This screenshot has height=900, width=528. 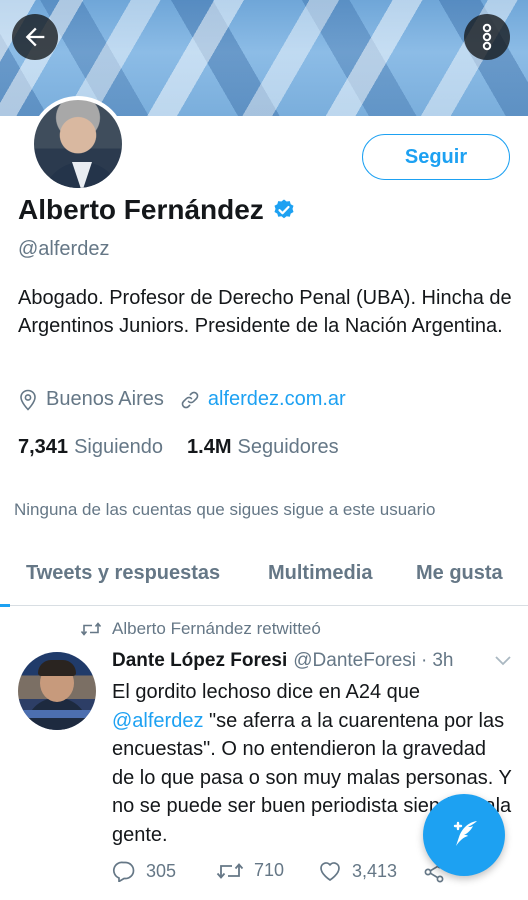 I want to click on link-icon, so click(x=190, y=399).